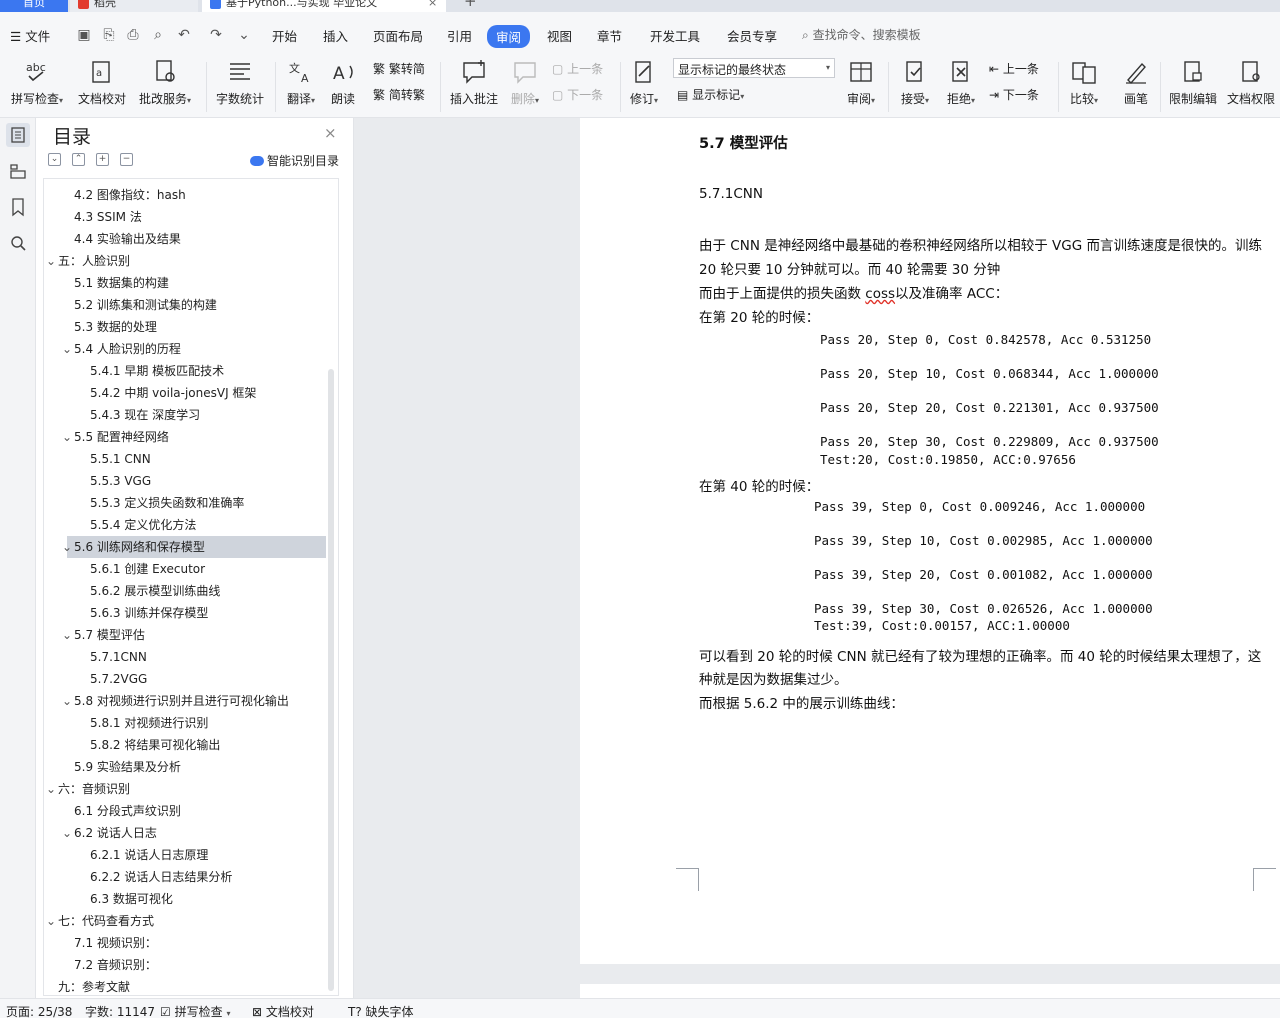 The width and height of the screenshot is (1280, 1018). I want to click on spell-check-button: abc 拼写检查▾, so click(37, 81).